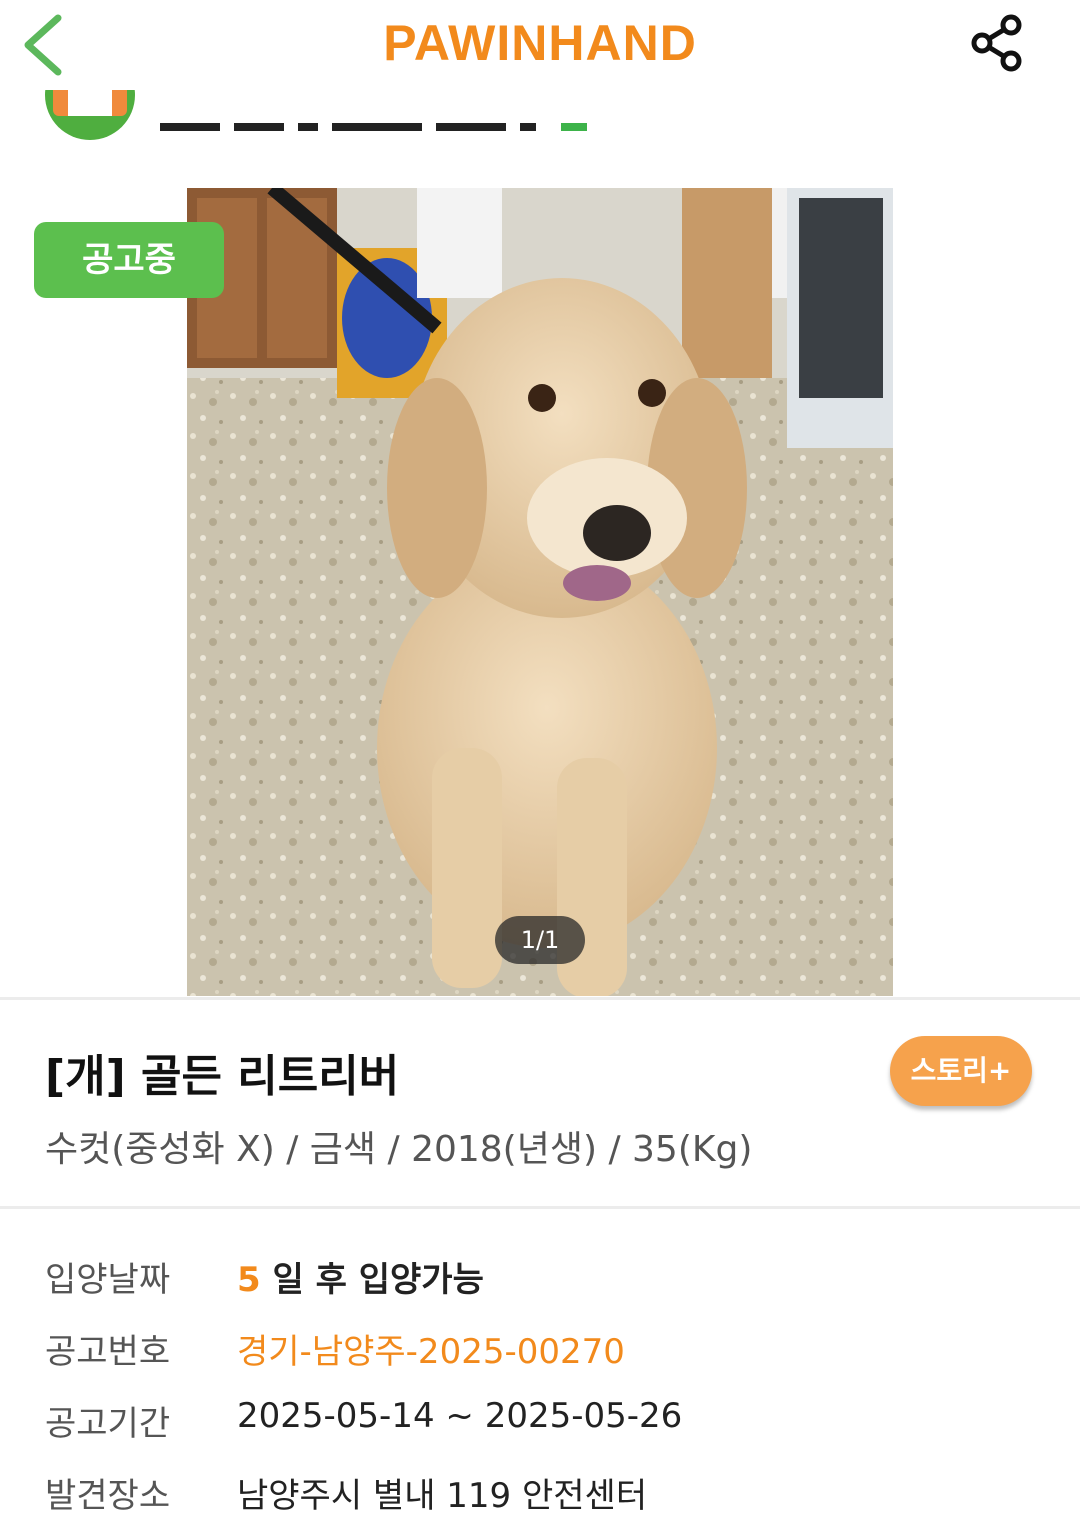 The width and height of the screenshot is (1080, 1527). What do you see at coordinates (540, 940) in the screenshot?
I see `photo-page-indicator: 1/1` at bounding box center [540, 940].